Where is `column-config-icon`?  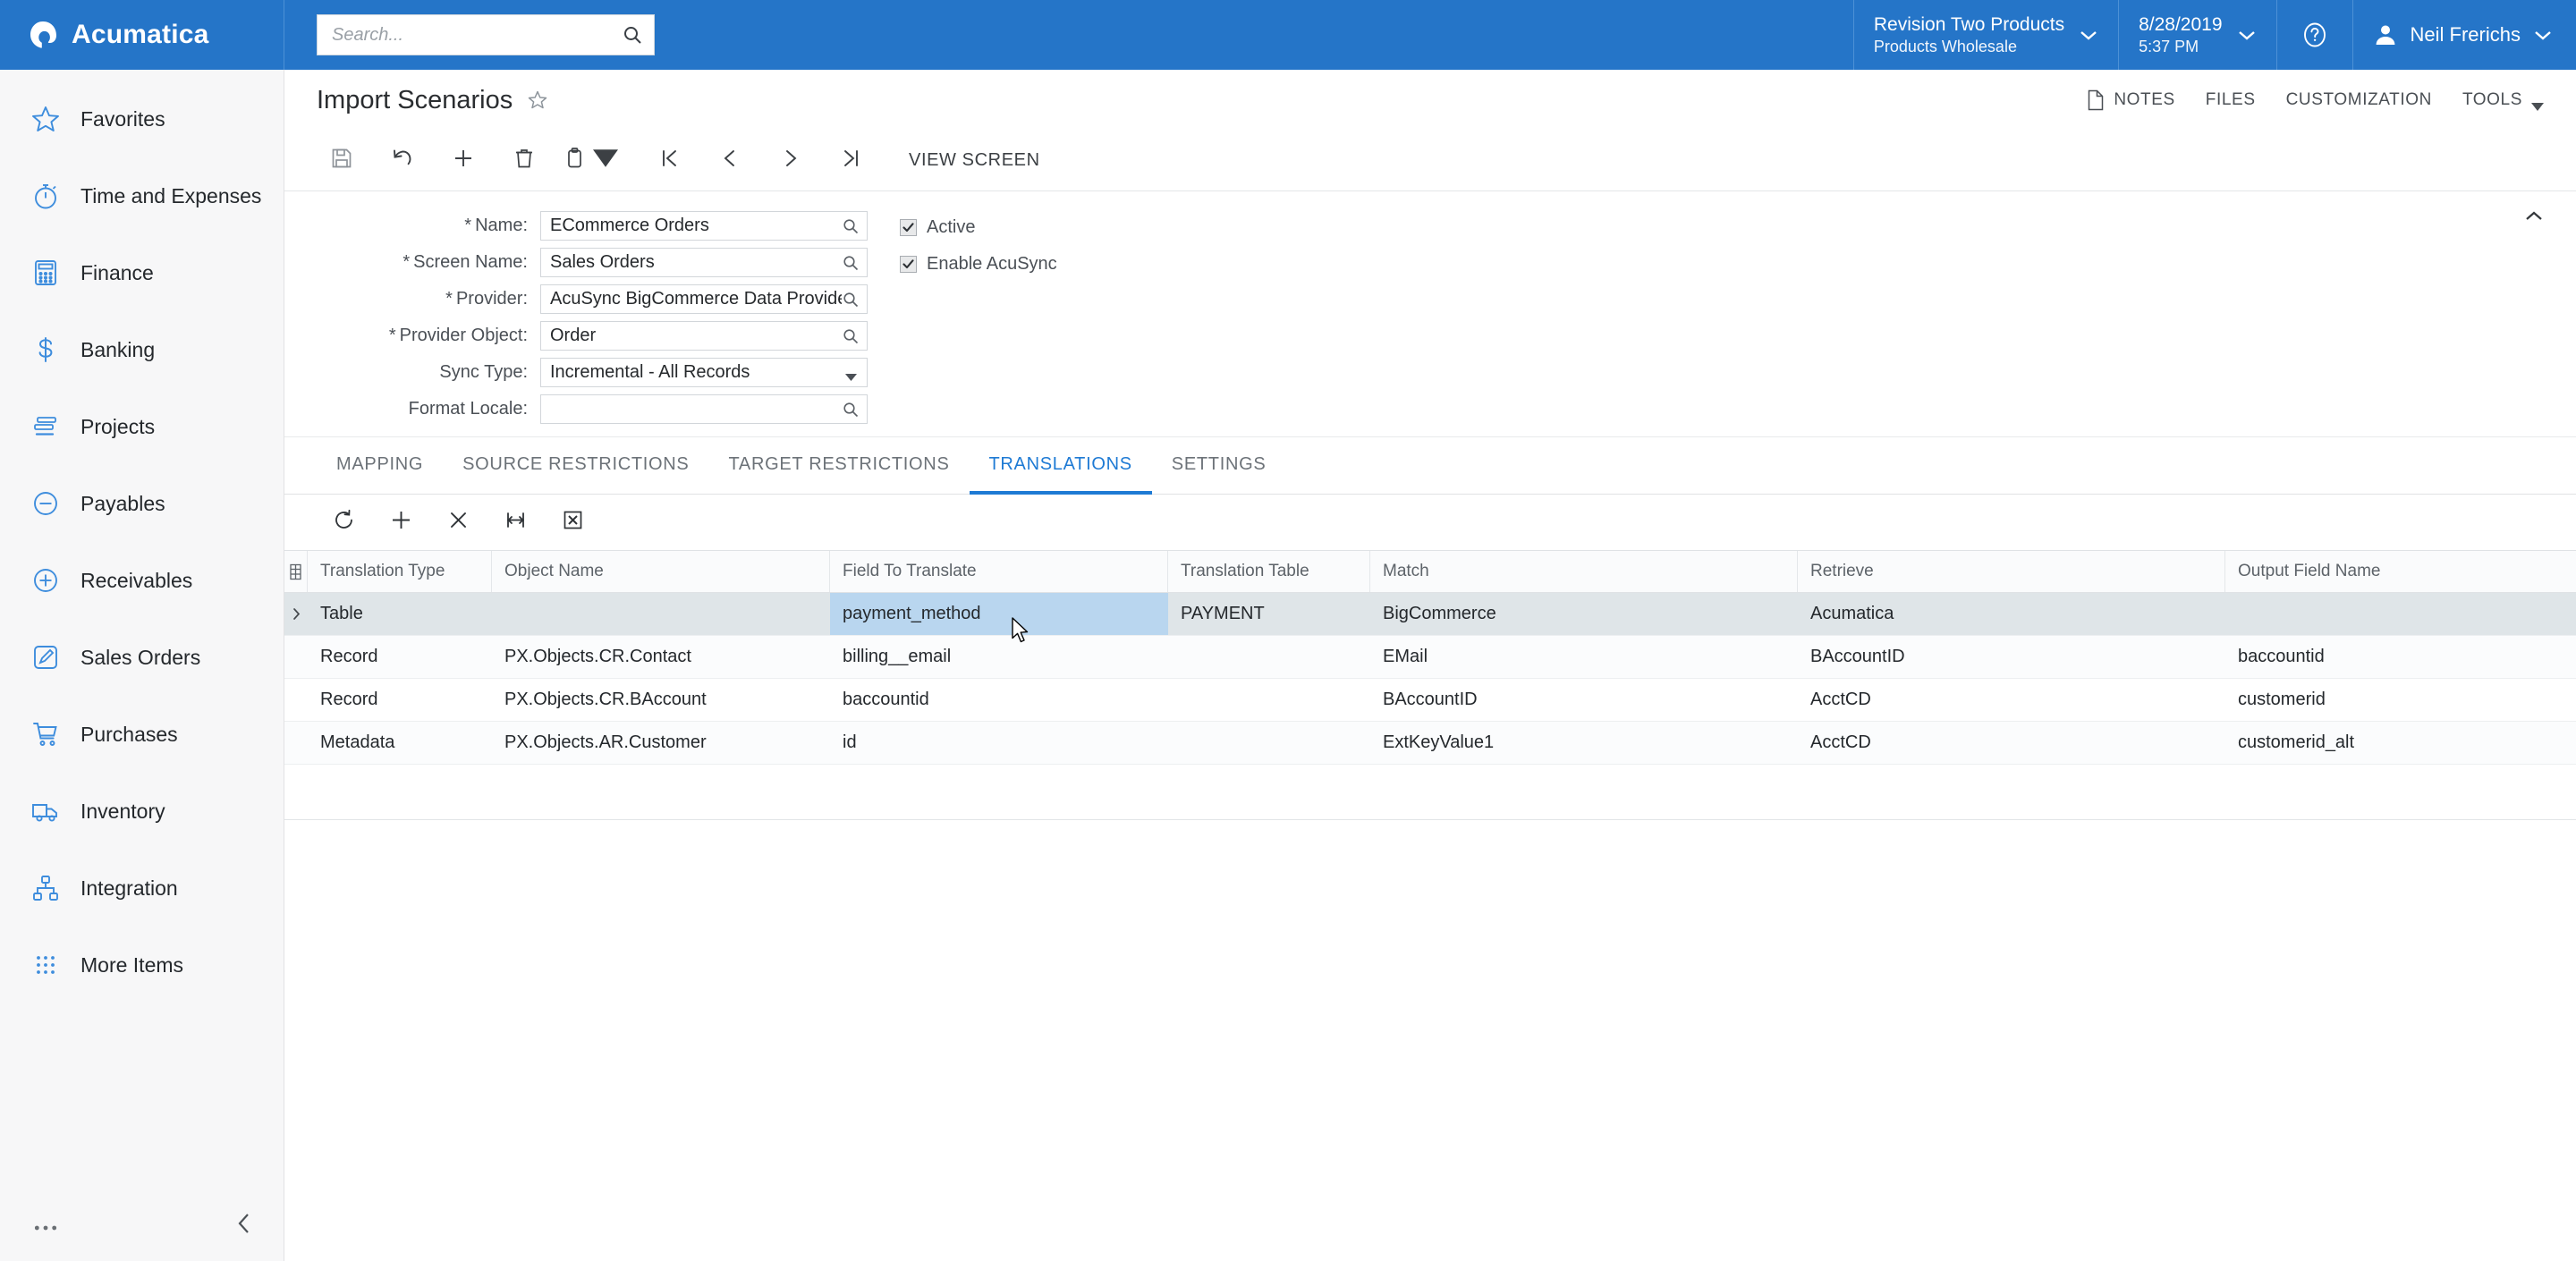 column-config-icon is located at coordinates (296, 571).